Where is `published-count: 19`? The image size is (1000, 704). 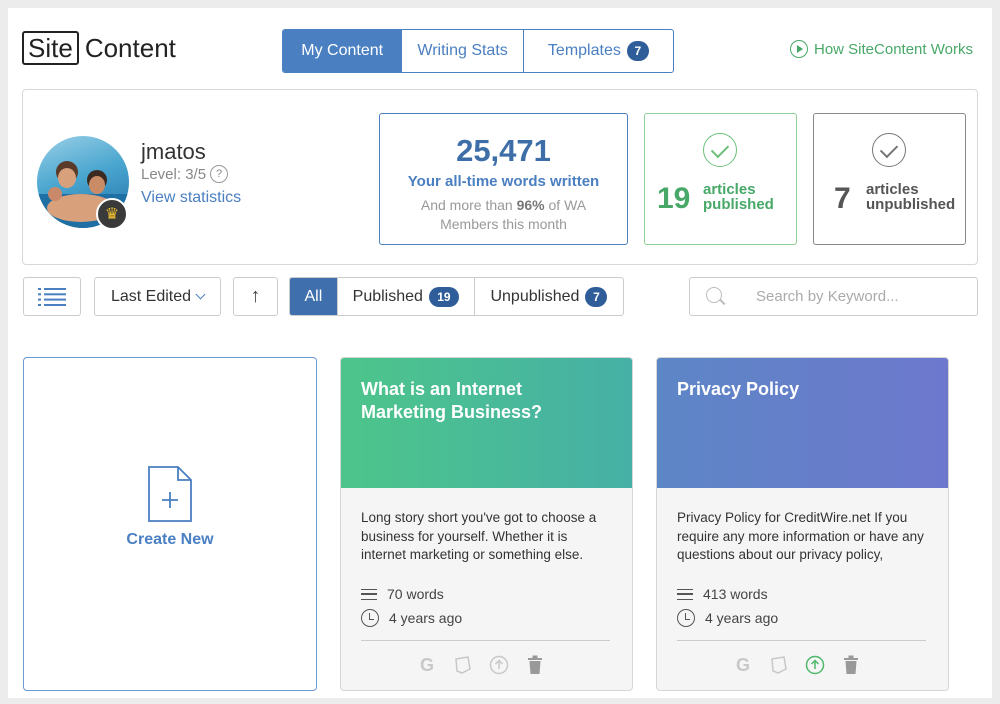 published-count: 19 is located at coordinates (674, 198).